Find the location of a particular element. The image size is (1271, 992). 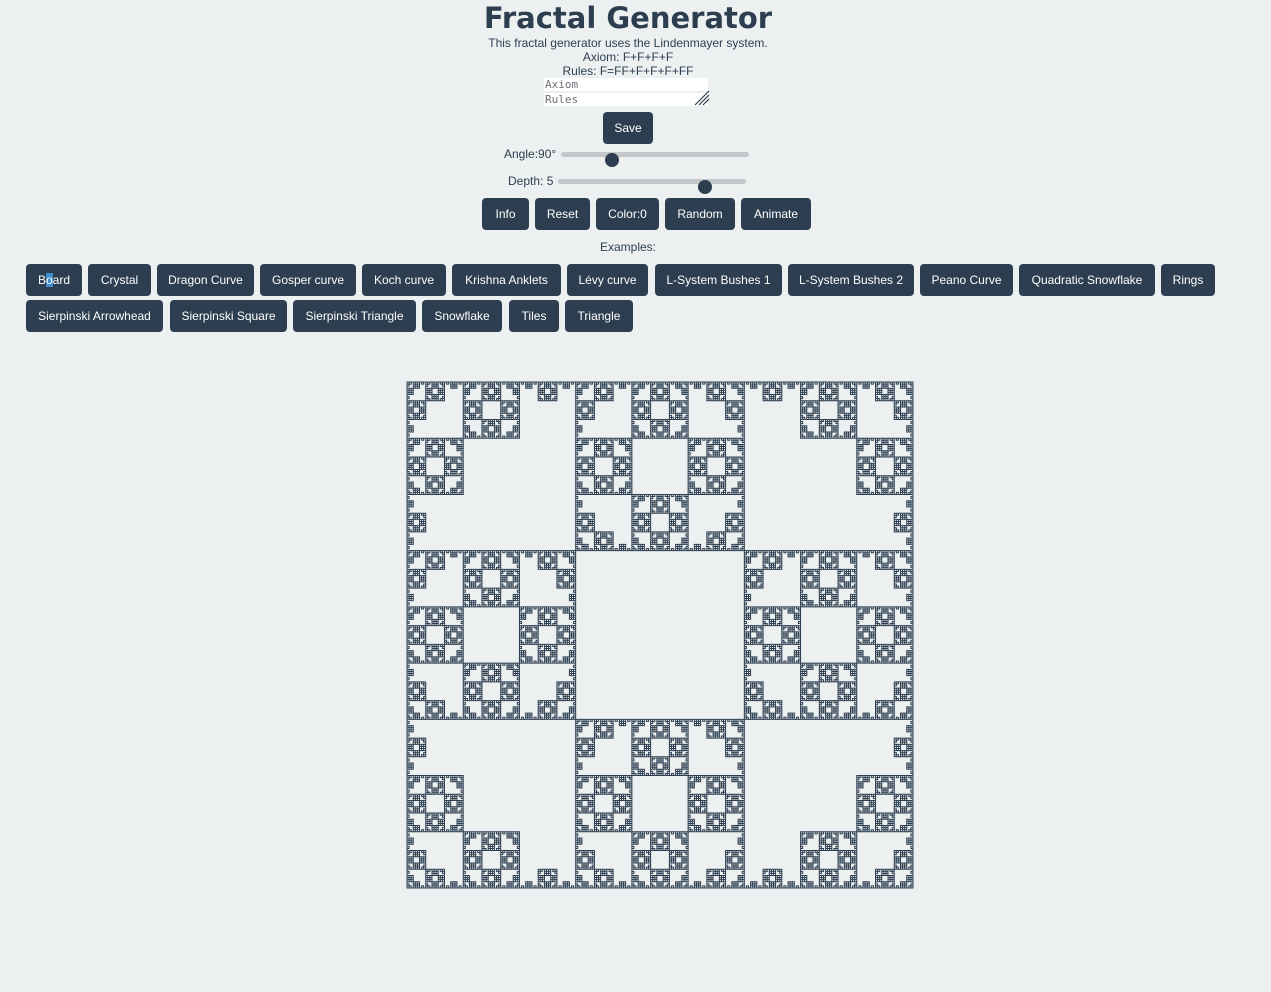

page-title: Fractal Generator is located at coordinates (628, 18).